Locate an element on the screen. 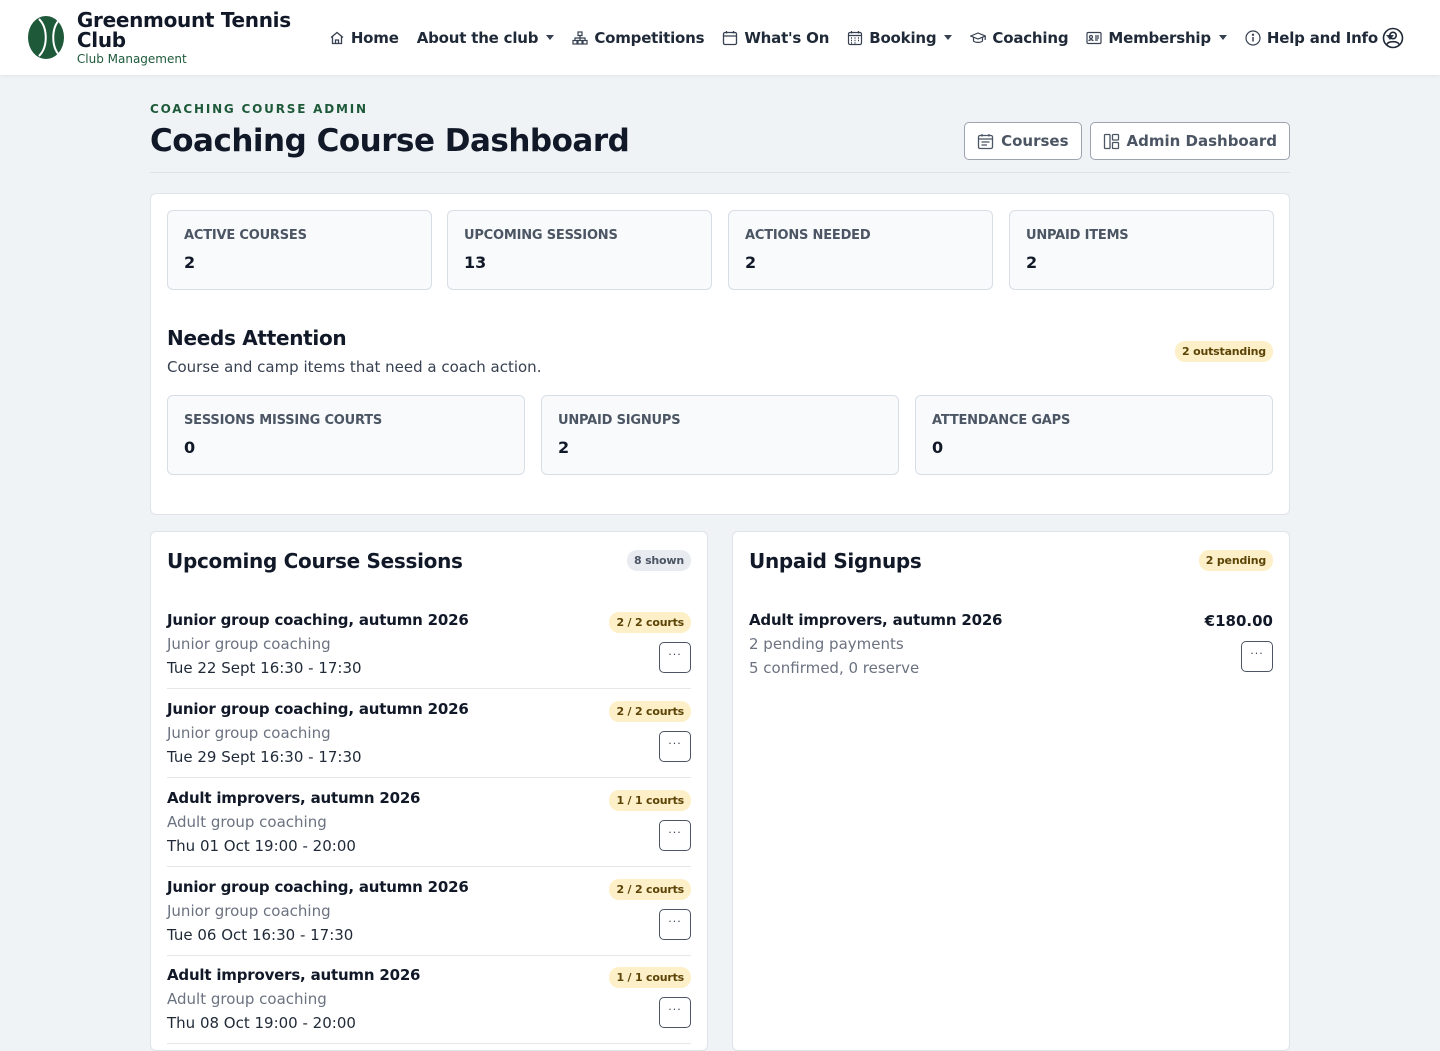  stat-attendance-gaps: ATTENDANCE GAPS 0 is located at coordinates (1094, 435).